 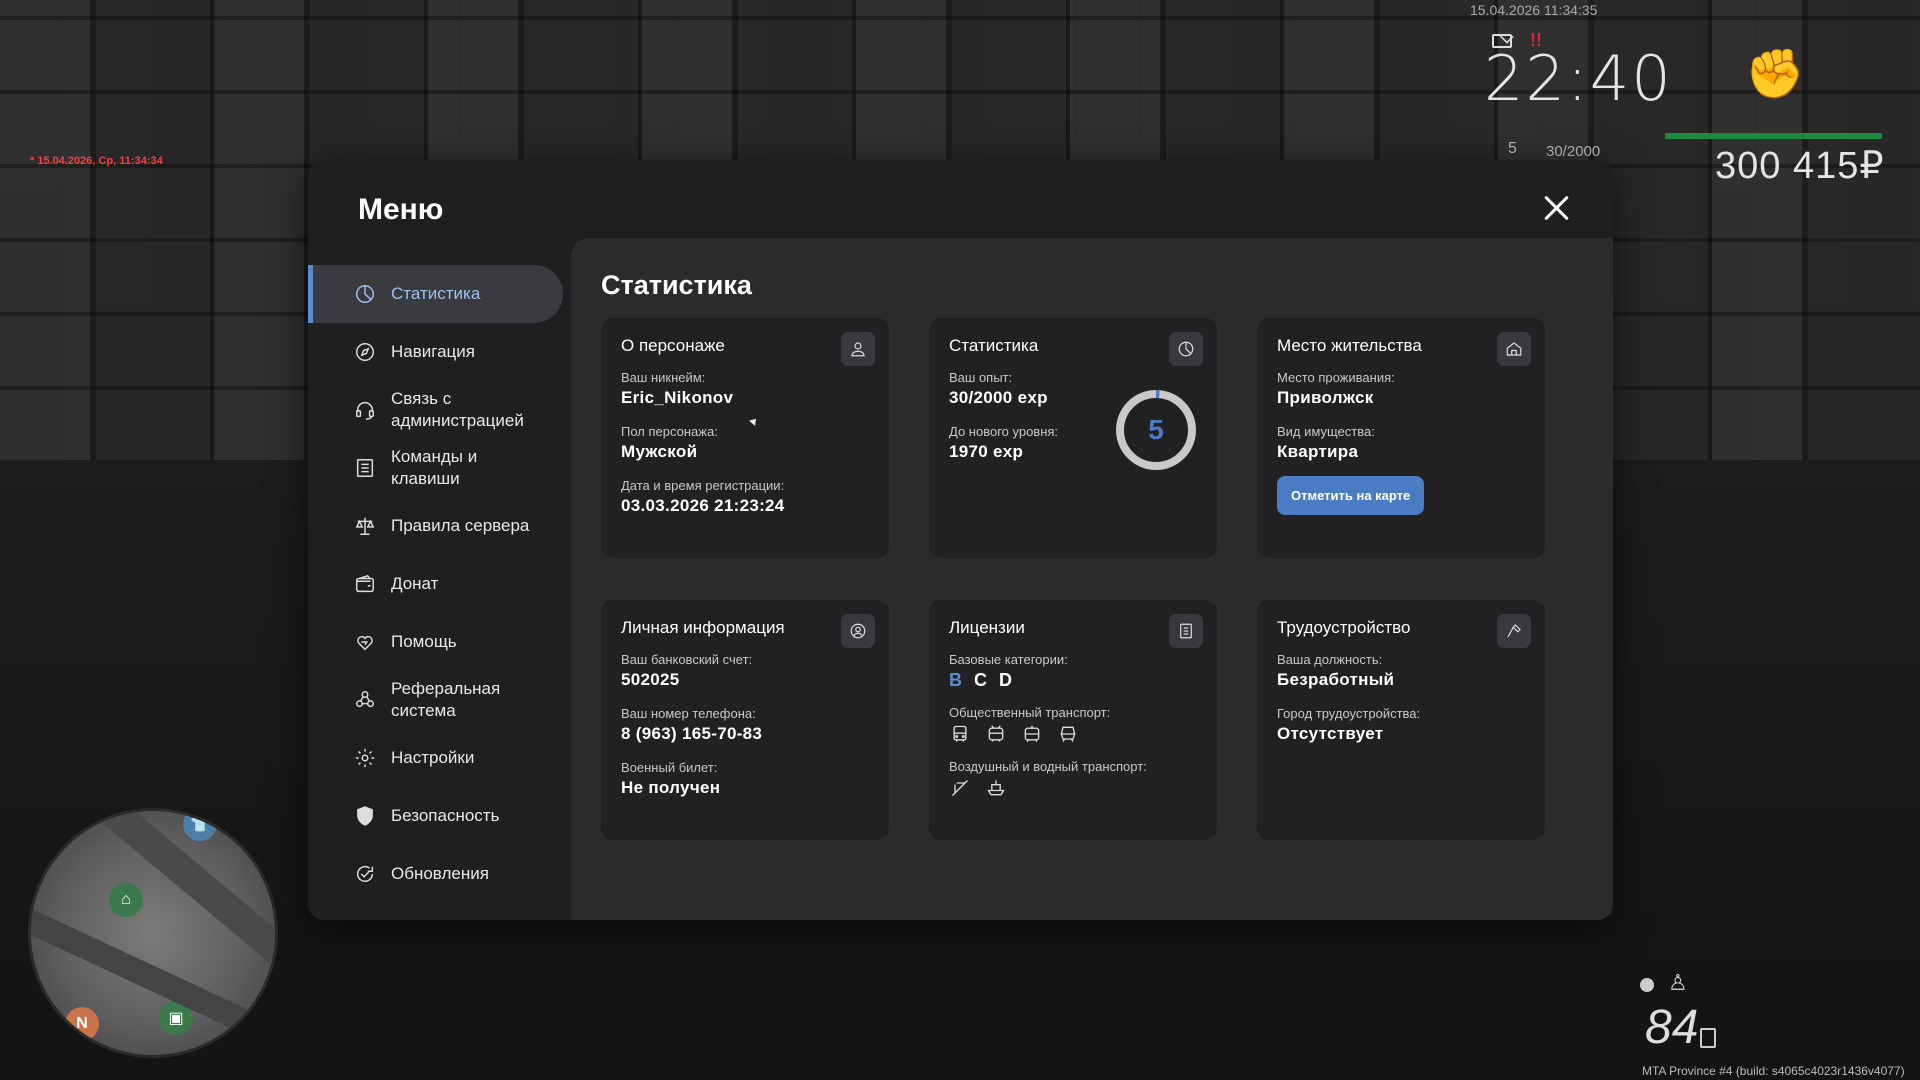 What do you see at coordinates (365, 410) in the screenshot?
I see `headset-icon` at bounding box center [365, 410].